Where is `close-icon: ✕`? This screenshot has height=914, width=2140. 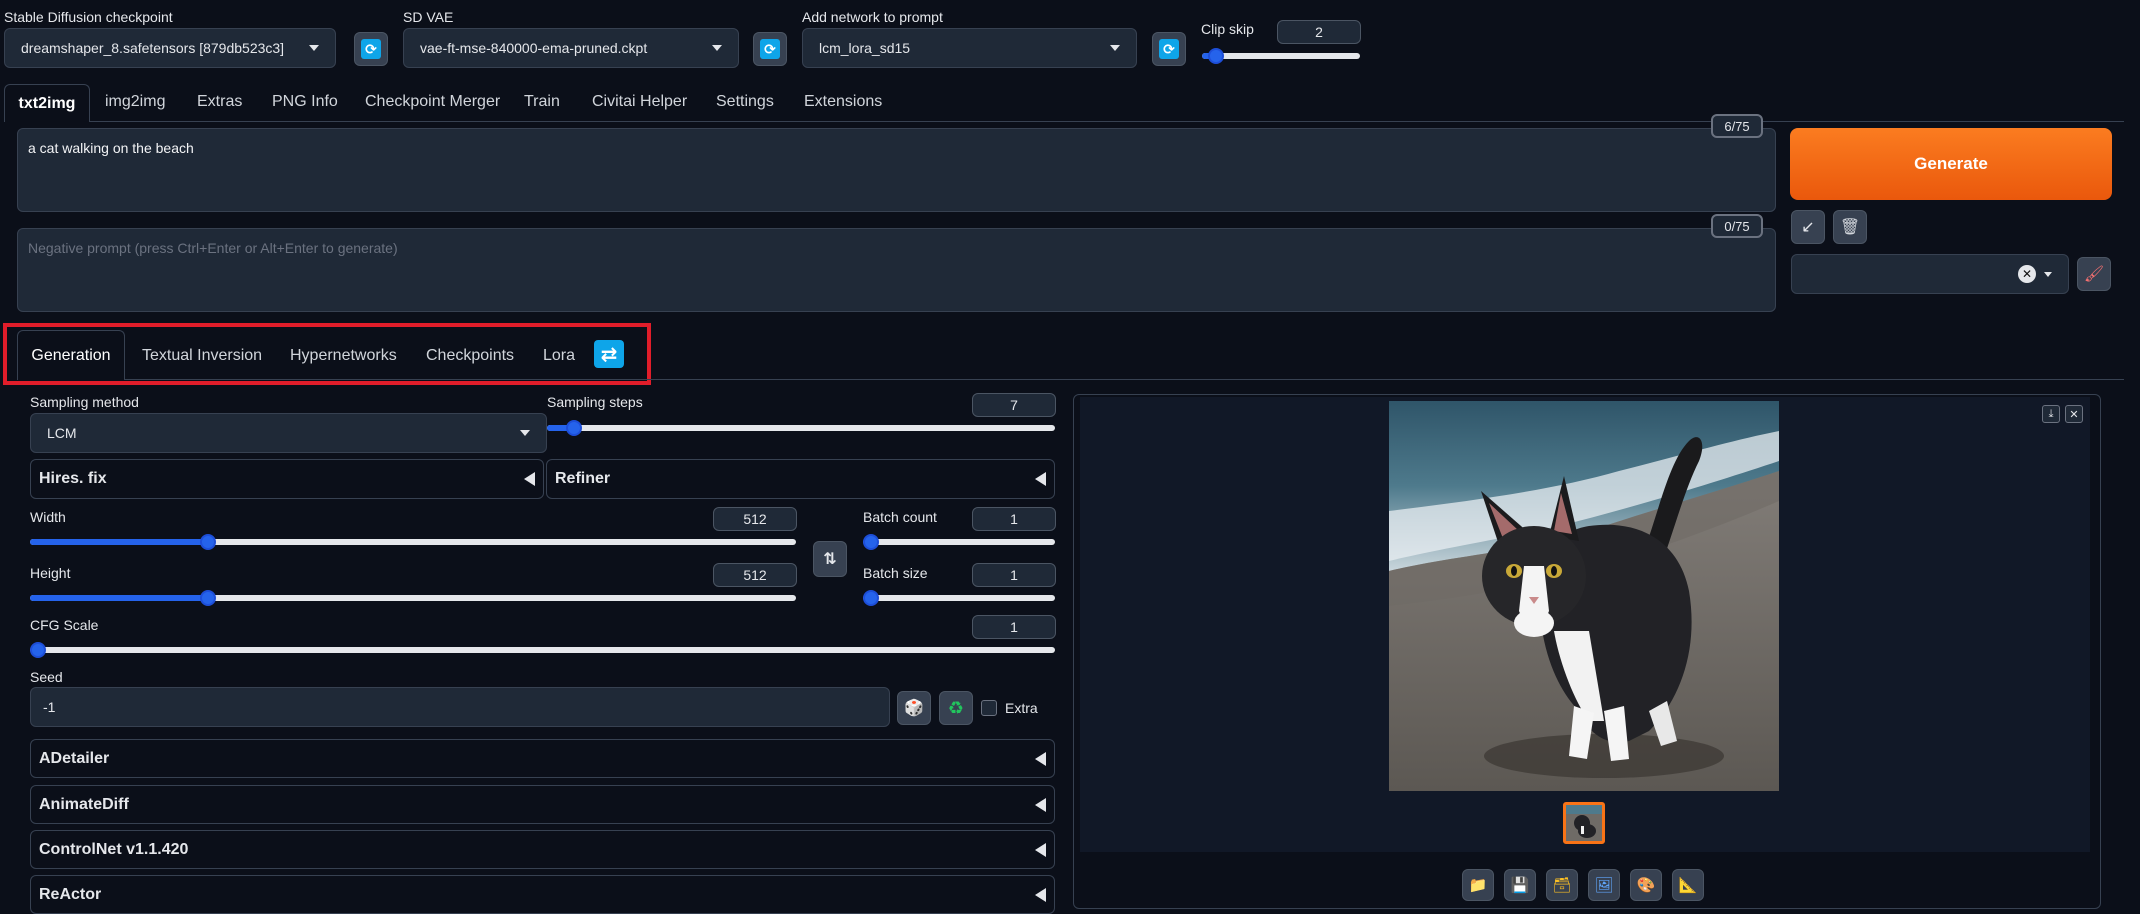
close-icon: ✕ is located at coordinates (2074, 414).